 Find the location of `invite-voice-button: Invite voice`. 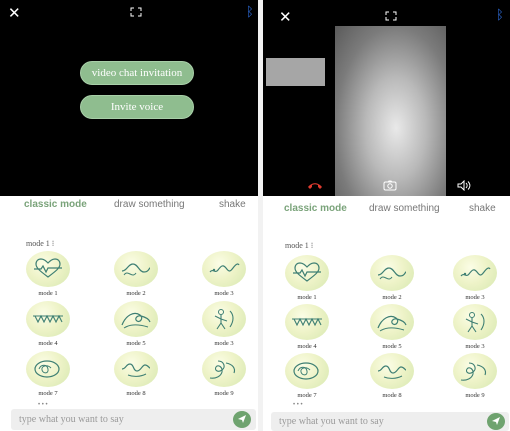

invite-voice-button: Invite voice is located at coordinates (137, 107).